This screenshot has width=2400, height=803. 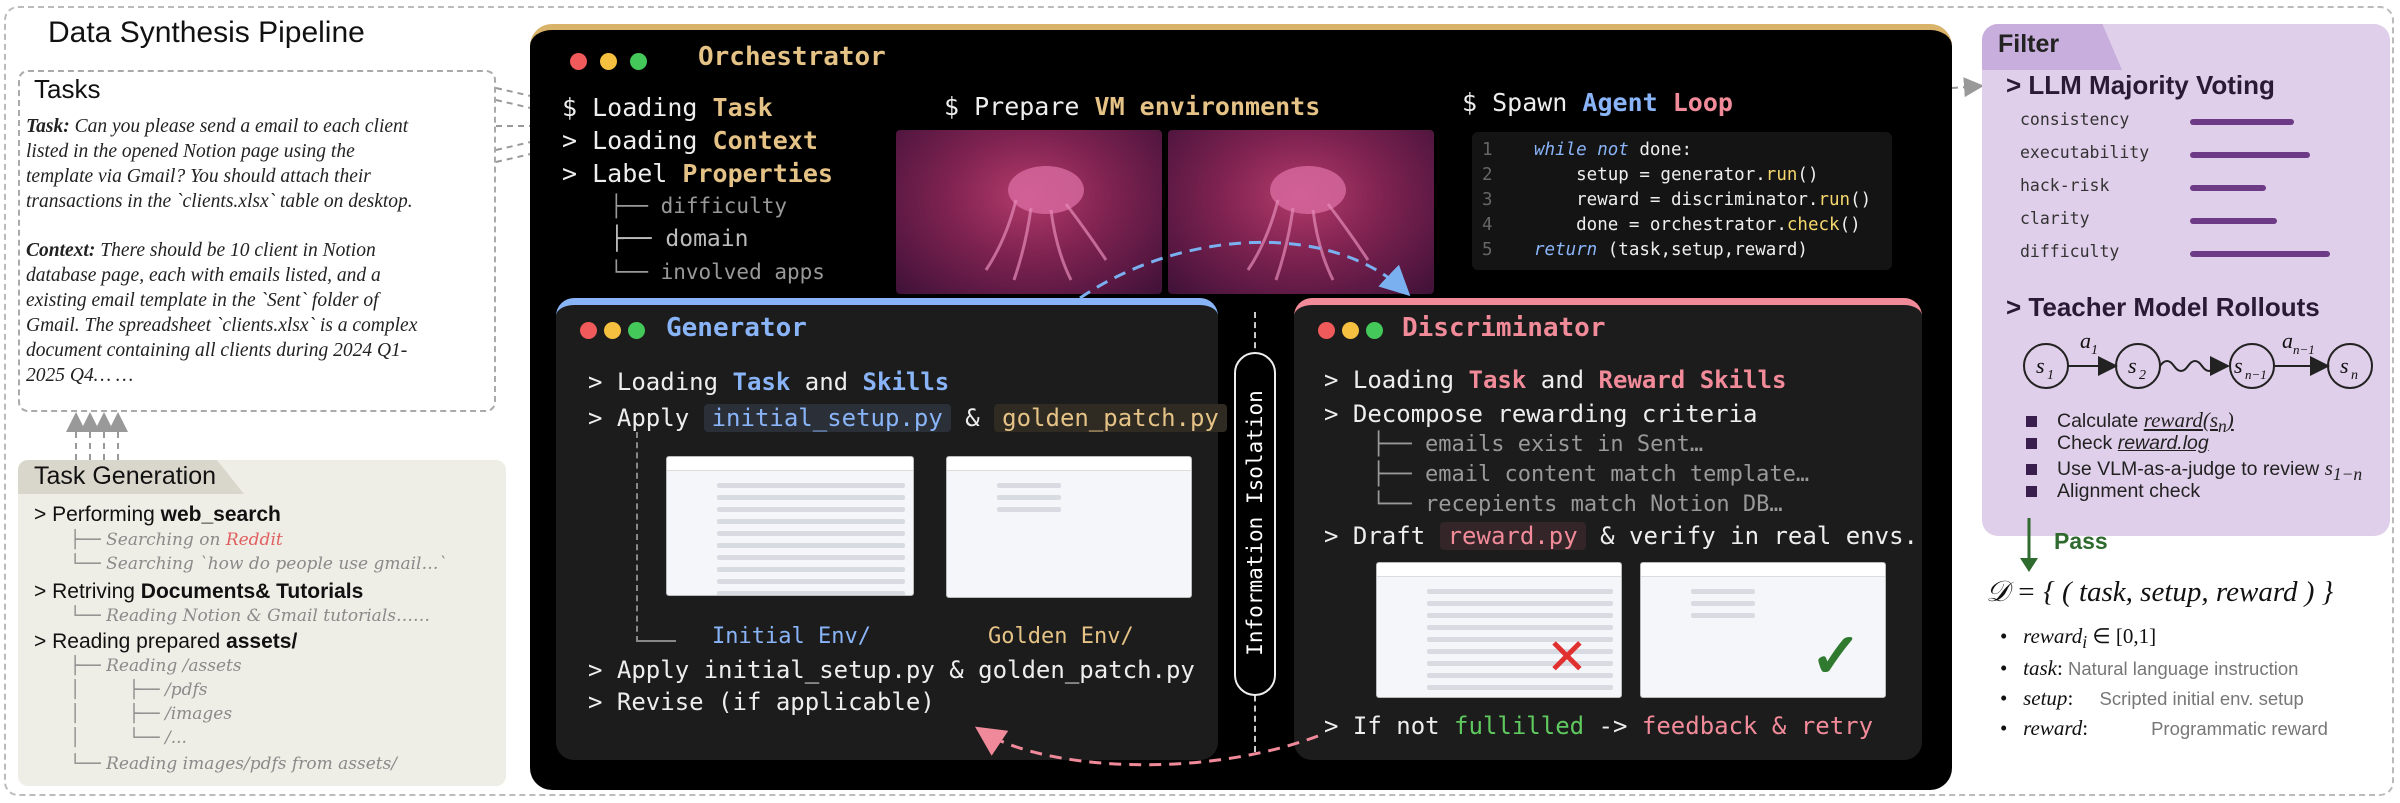 What do you see at coordinates (2070, 251) in the screenshot?
I see `metric-difficulty-label: difficulty` at bounding box center [2070, 251].